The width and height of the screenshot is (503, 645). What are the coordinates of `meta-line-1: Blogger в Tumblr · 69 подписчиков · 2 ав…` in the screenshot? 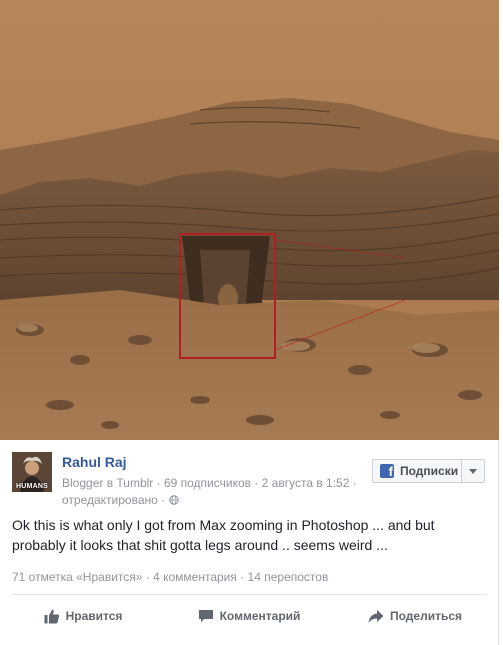 It's located at (209, 483).